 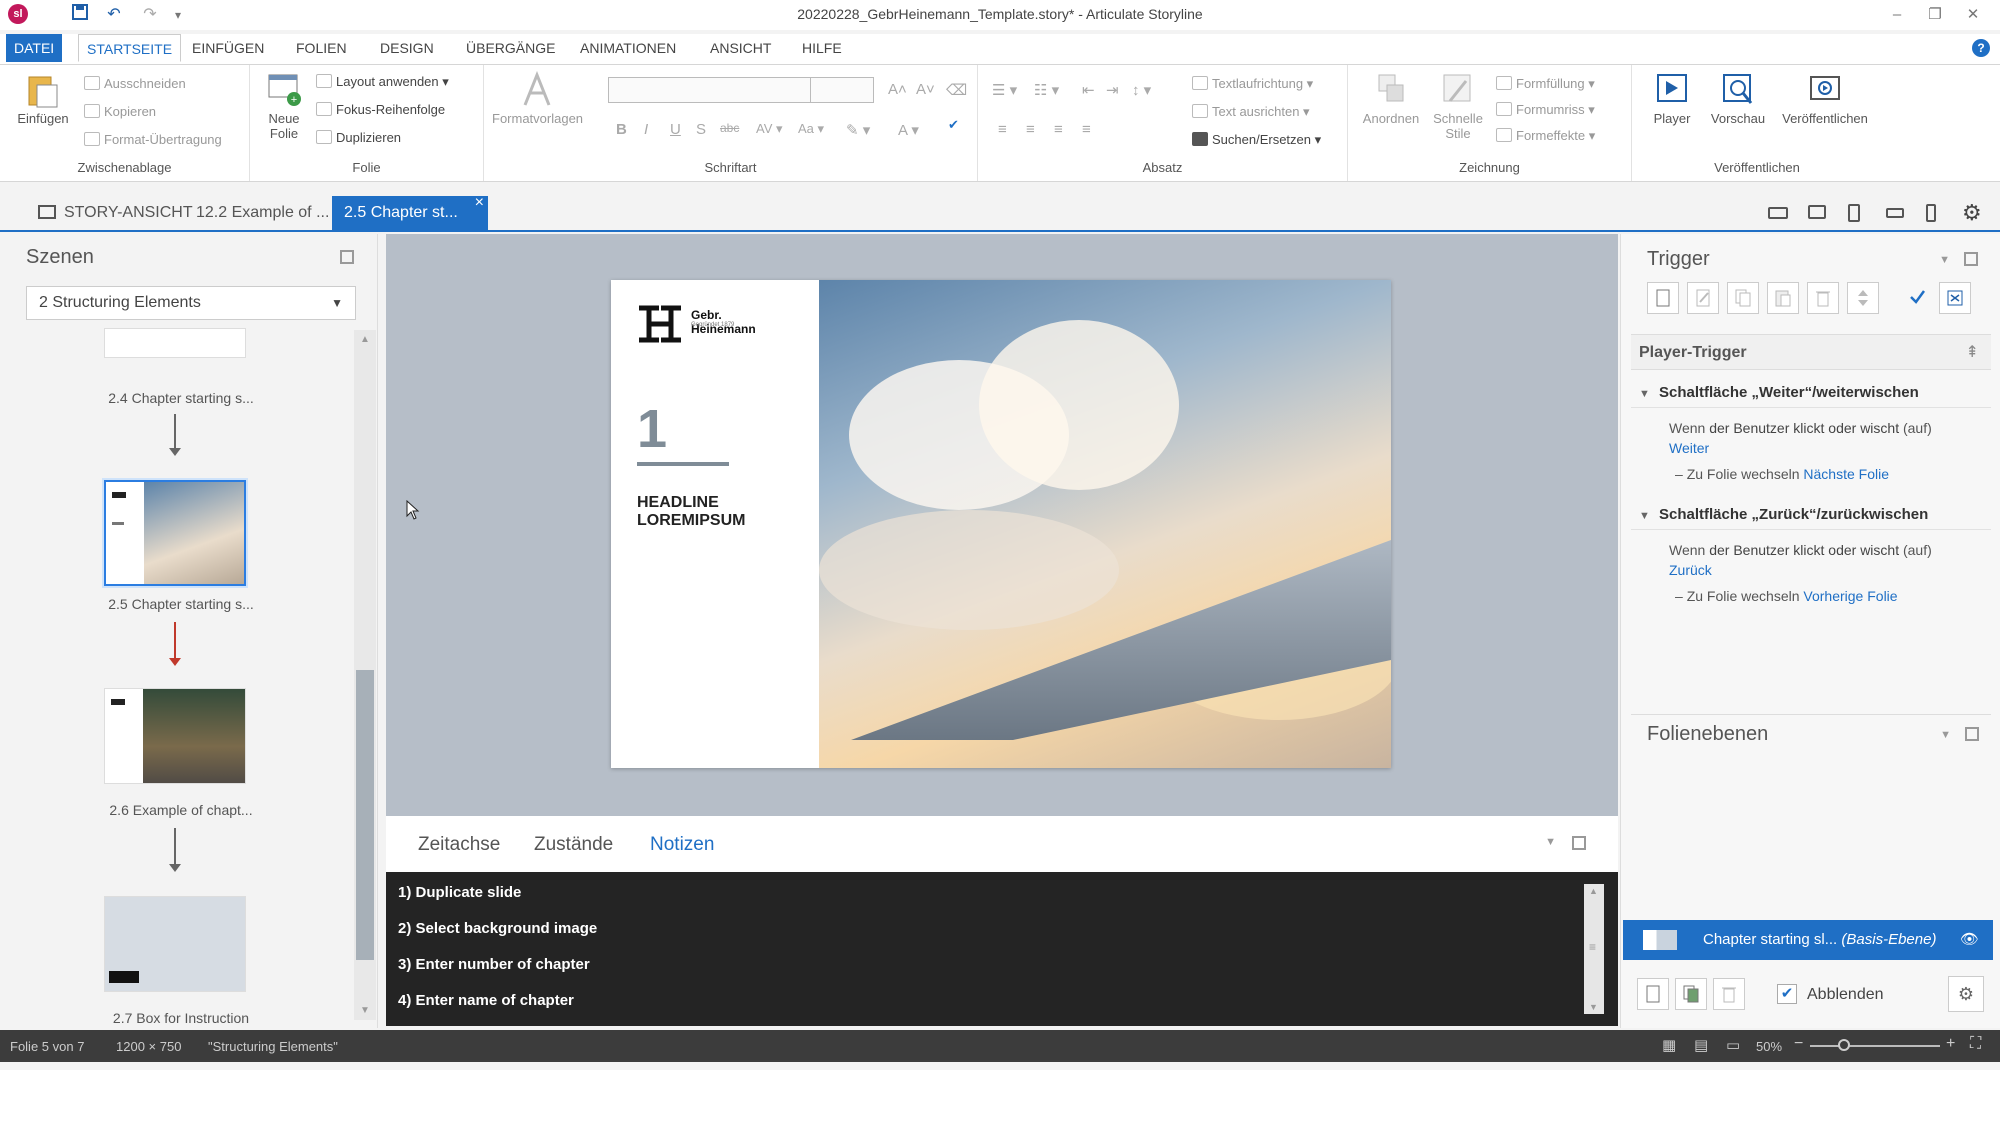 I want to click on new-layer-button, so click(x=1653, y=994).